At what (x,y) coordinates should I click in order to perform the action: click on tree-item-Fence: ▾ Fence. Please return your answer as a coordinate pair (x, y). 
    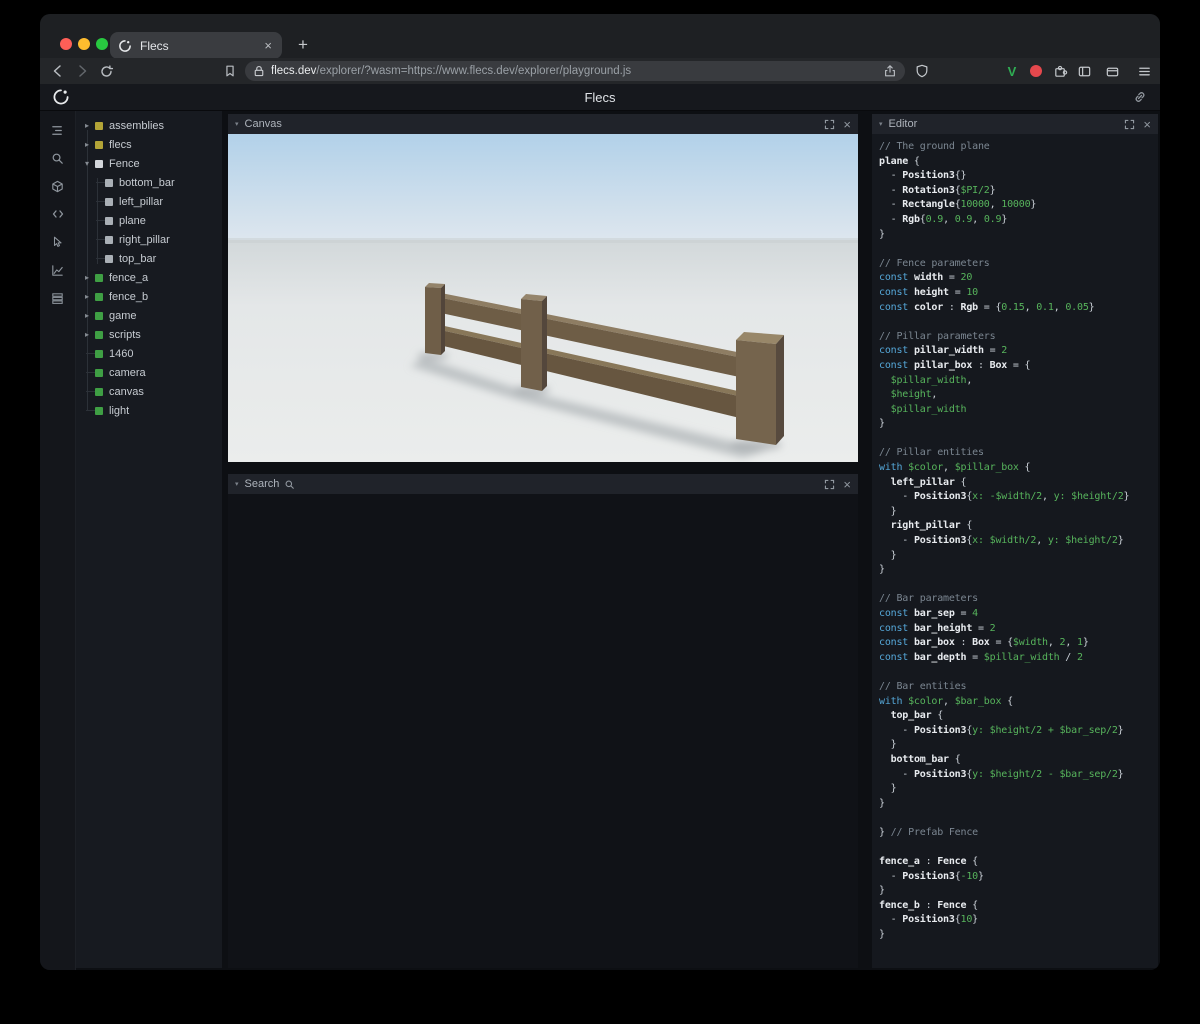
    Looking at the image, I should click on (149, 163).